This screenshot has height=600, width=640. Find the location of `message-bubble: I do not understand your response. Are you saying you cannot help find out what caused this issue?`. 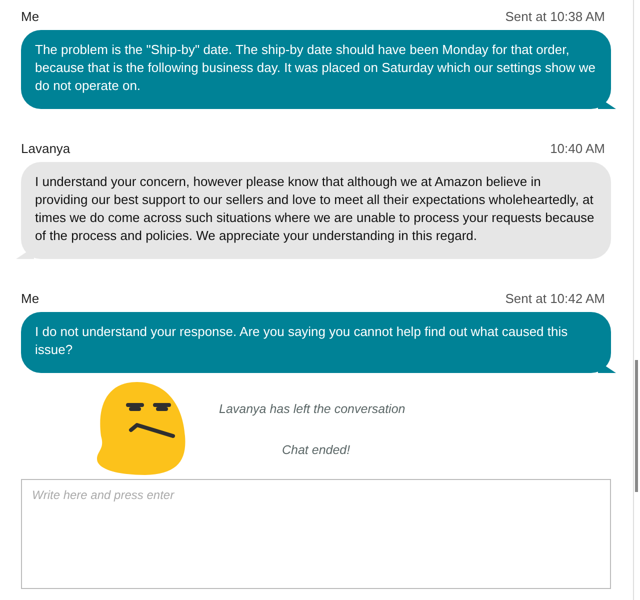

message-bubble: I do not understand your response. Are you saying you cannot help find out what caused this issue? is located at coordinates (316, 342).